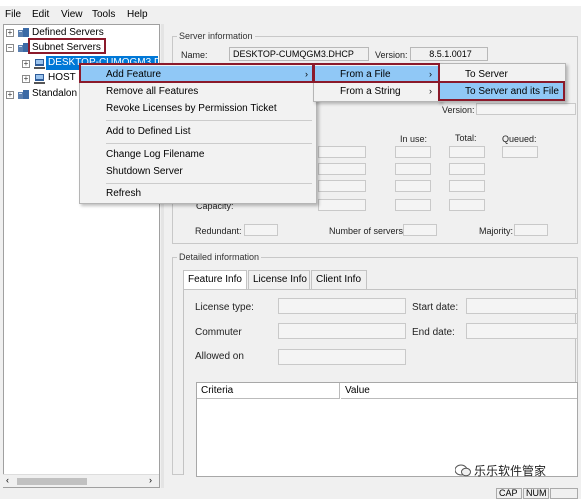  I want to click on col-queued: Queued:, so click(519, 139).